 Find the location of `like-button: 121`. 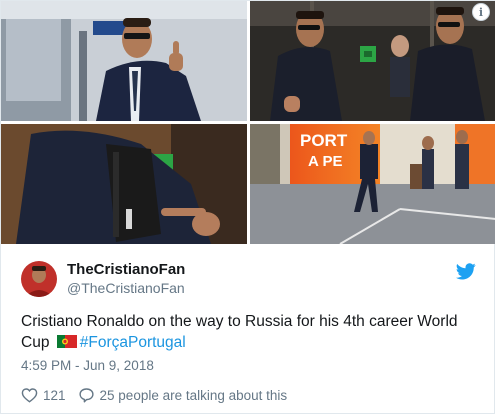

like-button: 121 is located at coordinates (43, 395).